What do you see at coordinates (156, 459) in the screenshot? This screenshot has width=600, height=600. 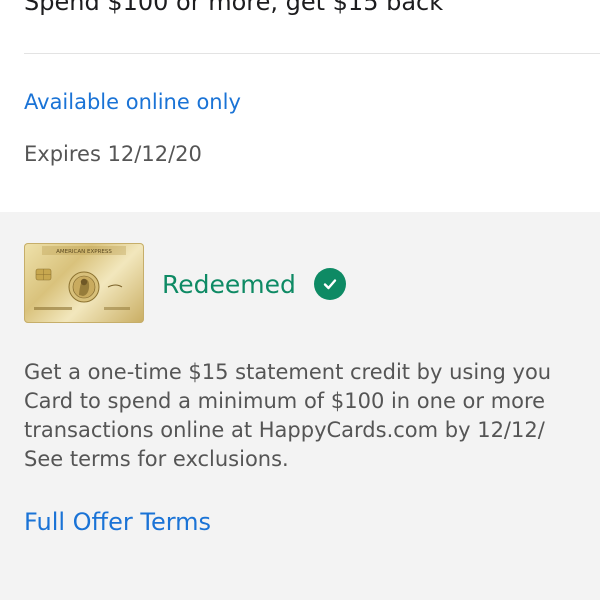 I see `description-line: See terms for exclusions.` at bounding box center [156, 459].